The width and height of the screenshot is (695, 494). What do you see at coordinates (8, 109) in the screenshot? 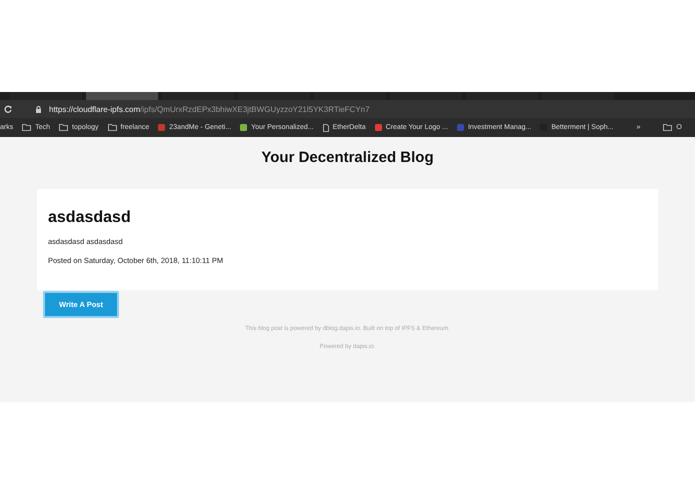
I see `reload-icon` at bounding box center [8, 109].